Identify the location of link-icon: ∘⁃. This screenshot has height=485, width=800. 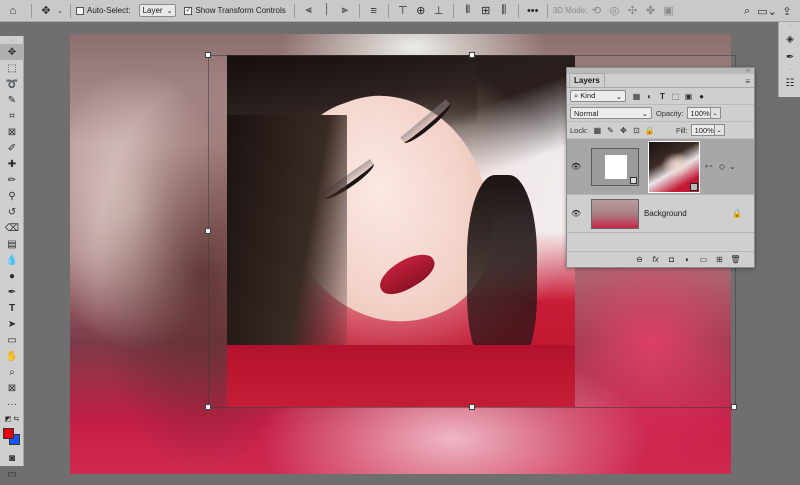
(708, 166).